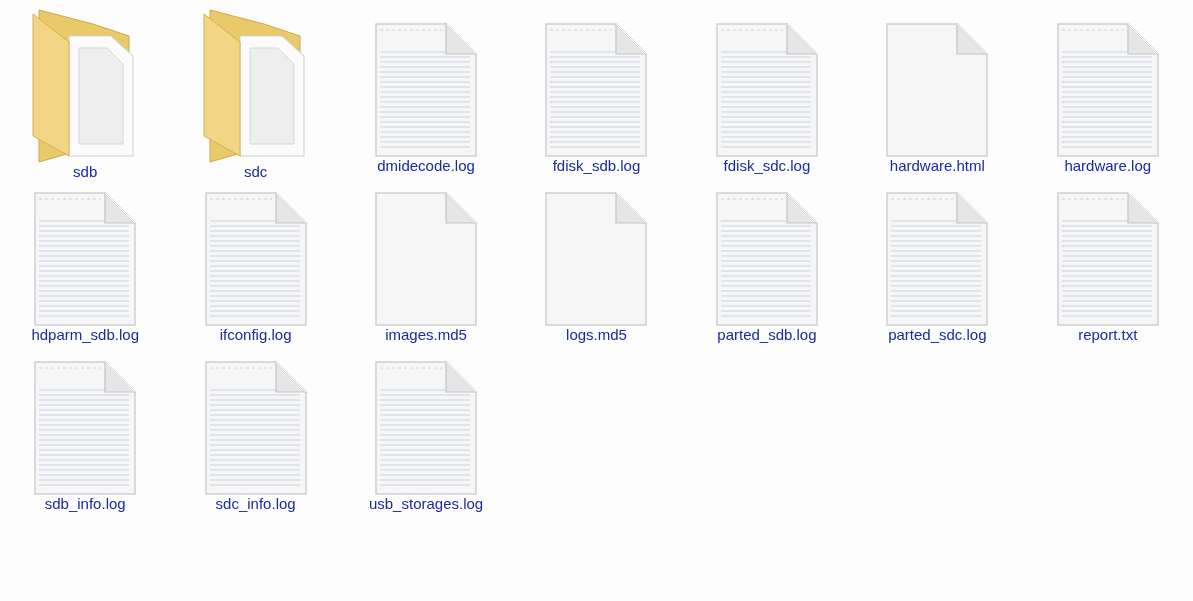  Describe the element at coordinates (255, 504) in the screenshot. I see `file-name: sdc_info.log` at that location.